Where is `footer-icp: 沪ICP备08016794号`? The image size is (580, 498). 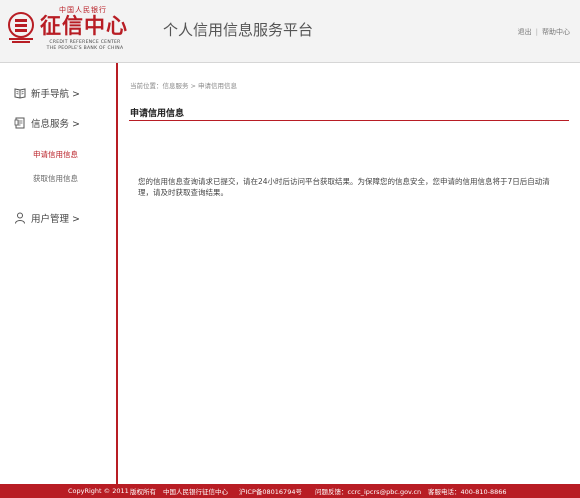
footer-icp: 沪ICP备08016794号 is located at coordinates (270, 492).